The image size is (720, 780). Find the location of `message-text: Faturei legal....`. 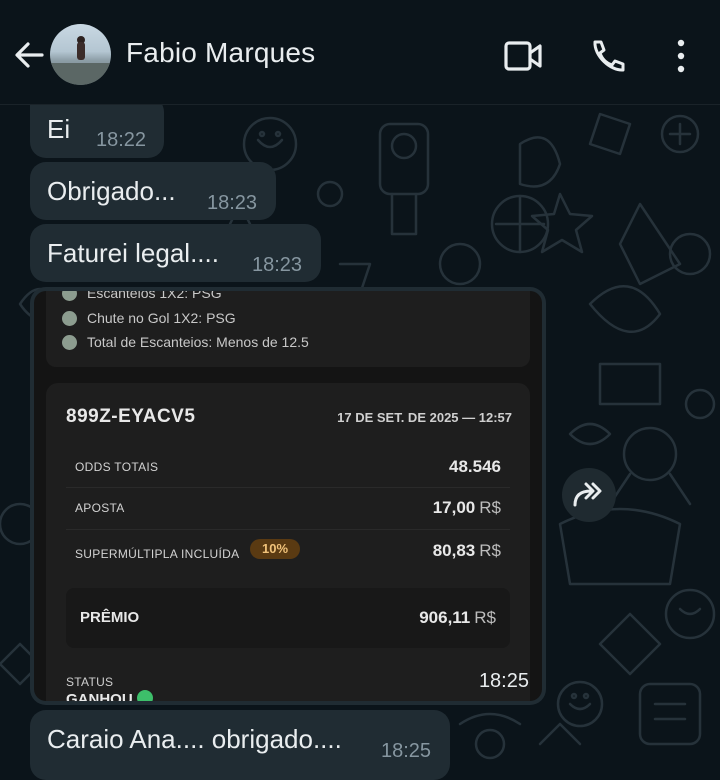

message-text: Faturei legal.... is located at coordinates (133, 253).